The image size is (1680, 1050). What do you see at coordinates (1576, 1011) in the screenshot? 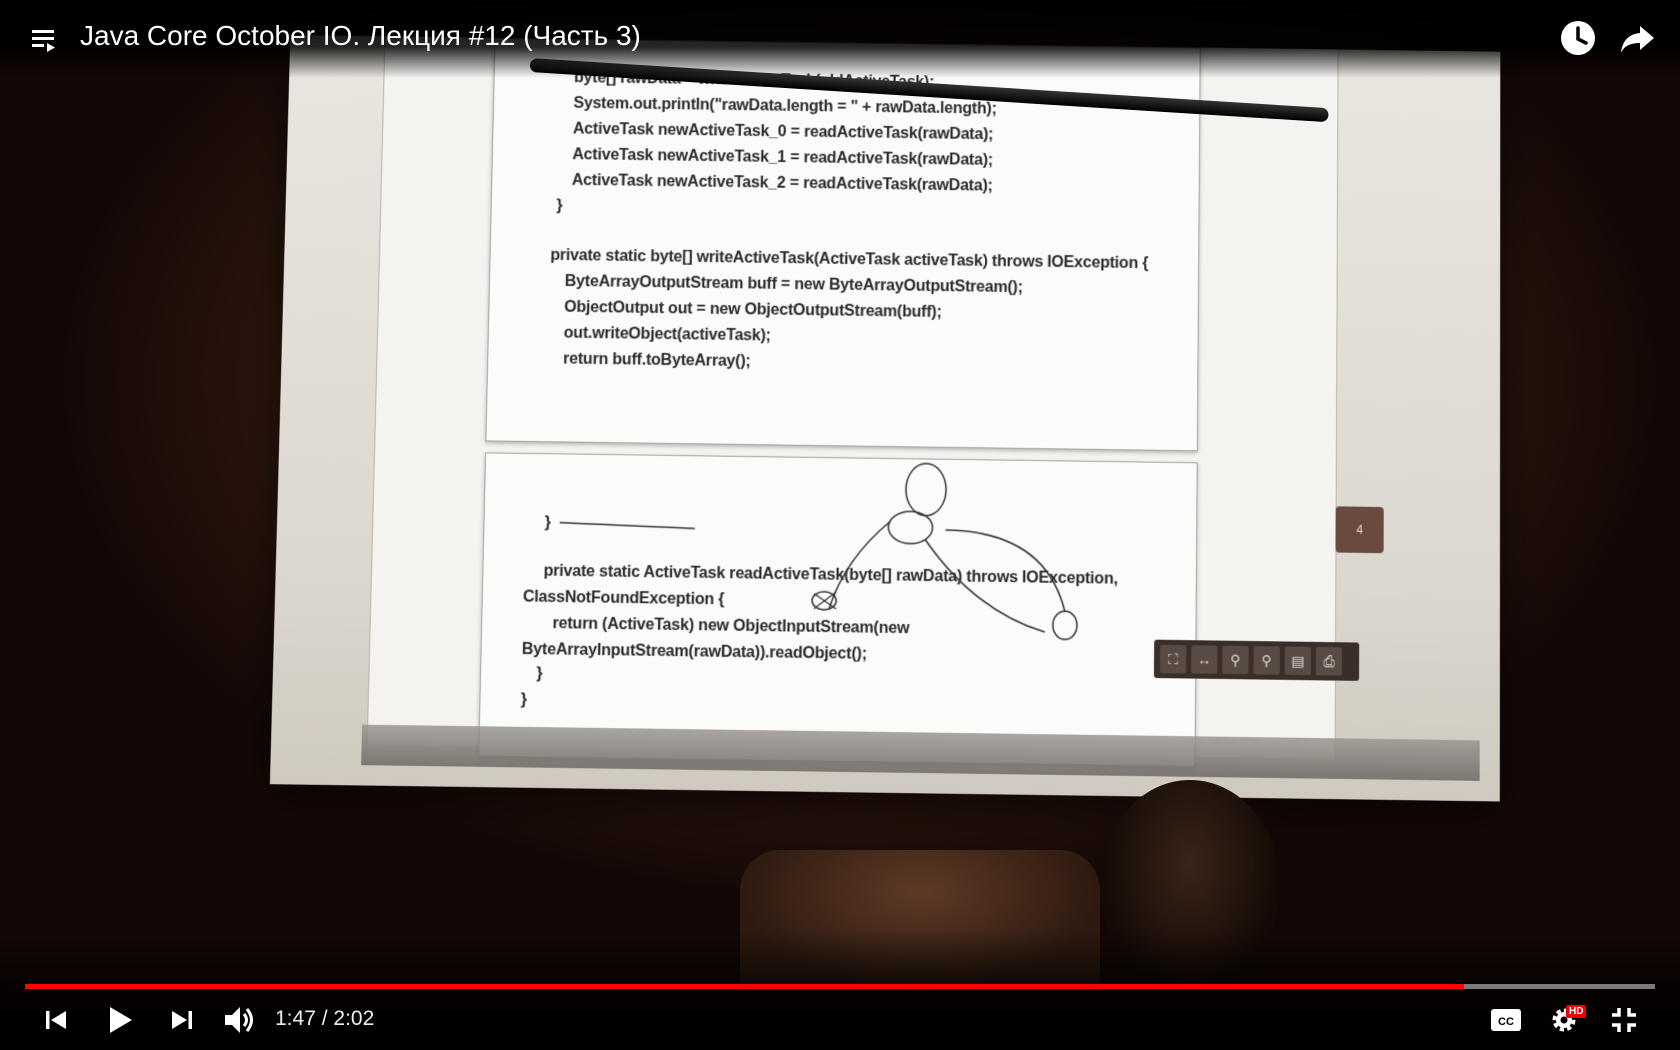
I see `hd-badge: HD` at bounding box center [1576, 1011].